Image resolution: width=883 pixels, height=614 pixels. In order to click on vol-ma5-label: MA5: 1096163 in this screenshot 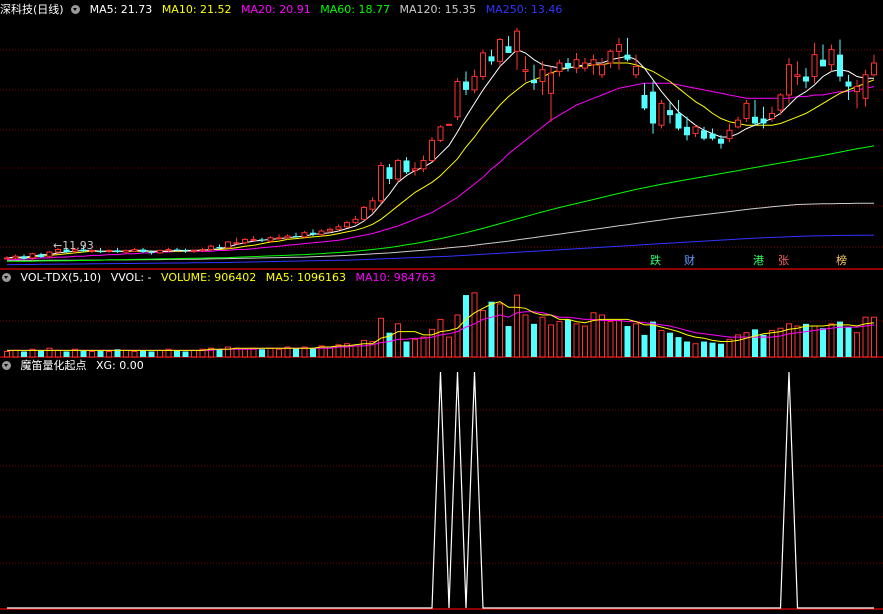, I will do `click(305, 277)`.